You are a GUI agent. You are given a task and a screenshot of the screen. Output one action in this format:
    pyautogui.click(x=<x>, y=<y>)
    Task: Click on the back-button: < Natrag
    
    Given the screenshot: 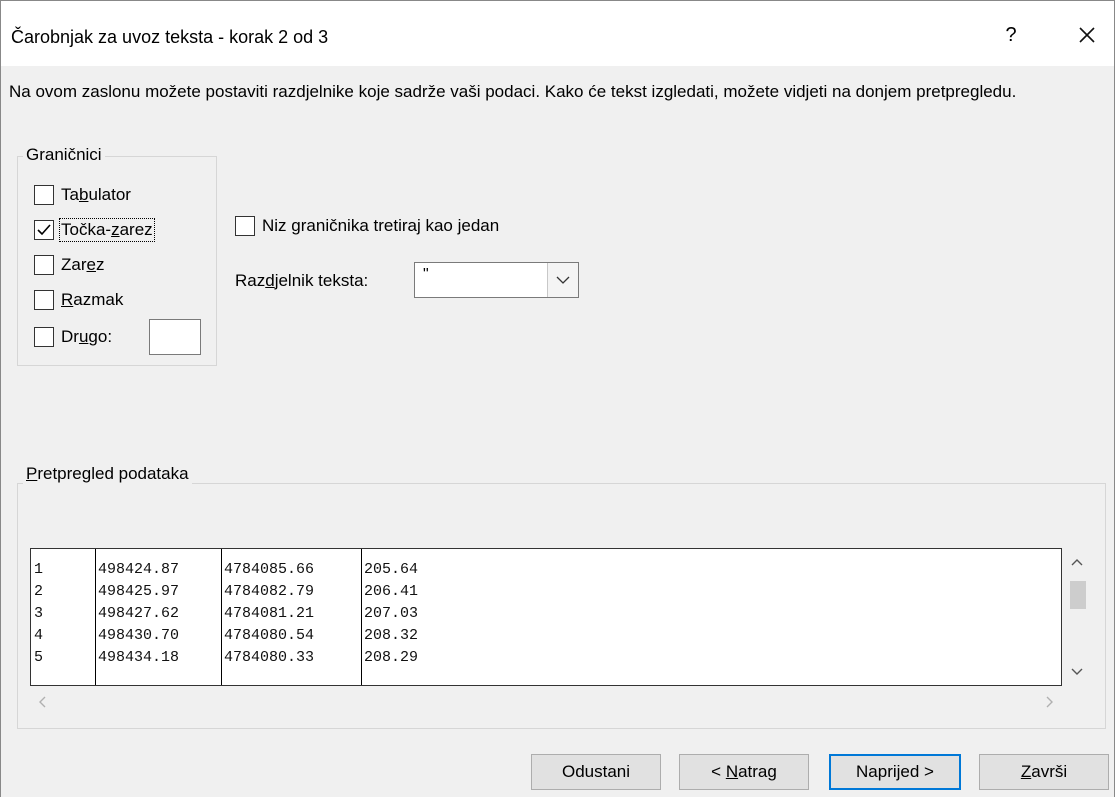 What is the action you would take?
    pyautogui.click(x=744, y=772)
    